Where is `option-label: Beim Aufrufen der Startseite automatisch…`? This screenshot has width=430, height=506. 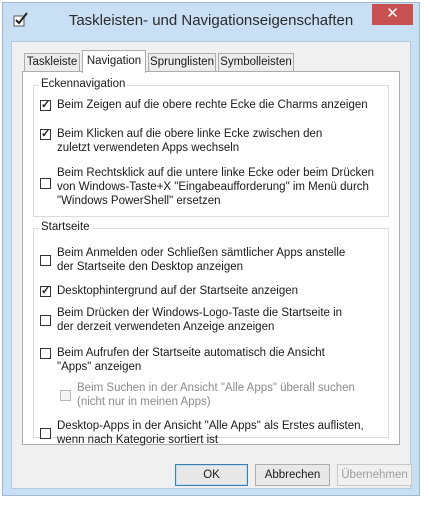
option-label: Beim Aufrufen der Startseite automatisch… is located at coordinates (191, 360).